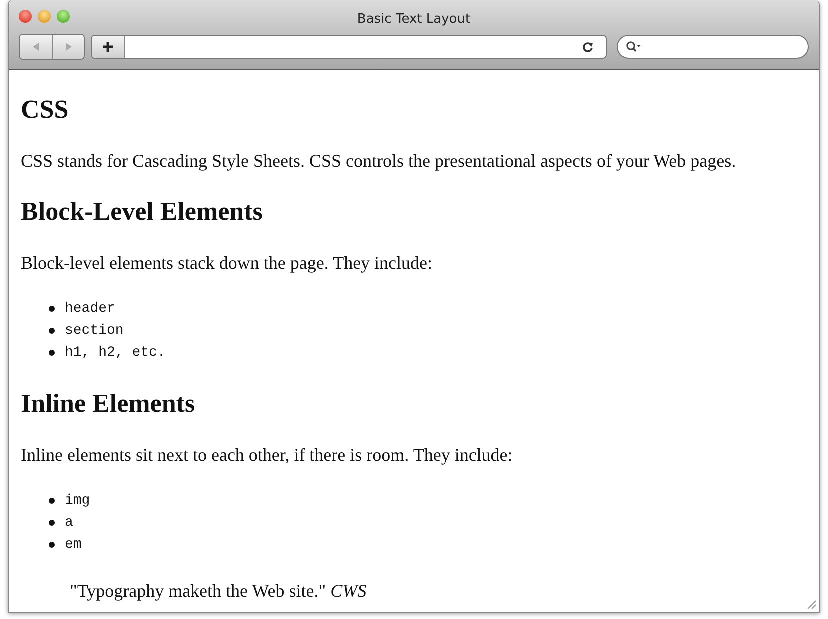 This screenshot has height=619, width=828. What do you see at coordinates (108, 404) in the screenshot?
I see `section-heading: Inline Elements` at bounding box center [108, 404].